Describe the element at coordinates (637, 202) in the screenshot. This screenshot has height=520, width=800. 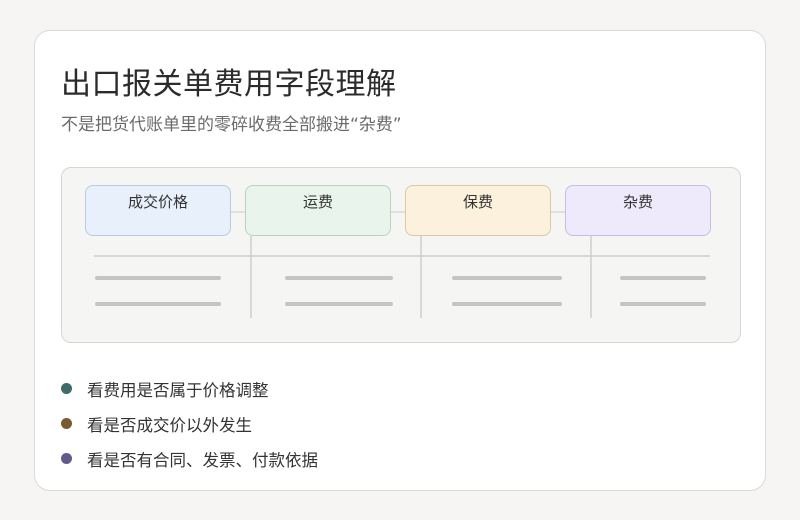
I see `field-tag-label: 杂费` at that location.